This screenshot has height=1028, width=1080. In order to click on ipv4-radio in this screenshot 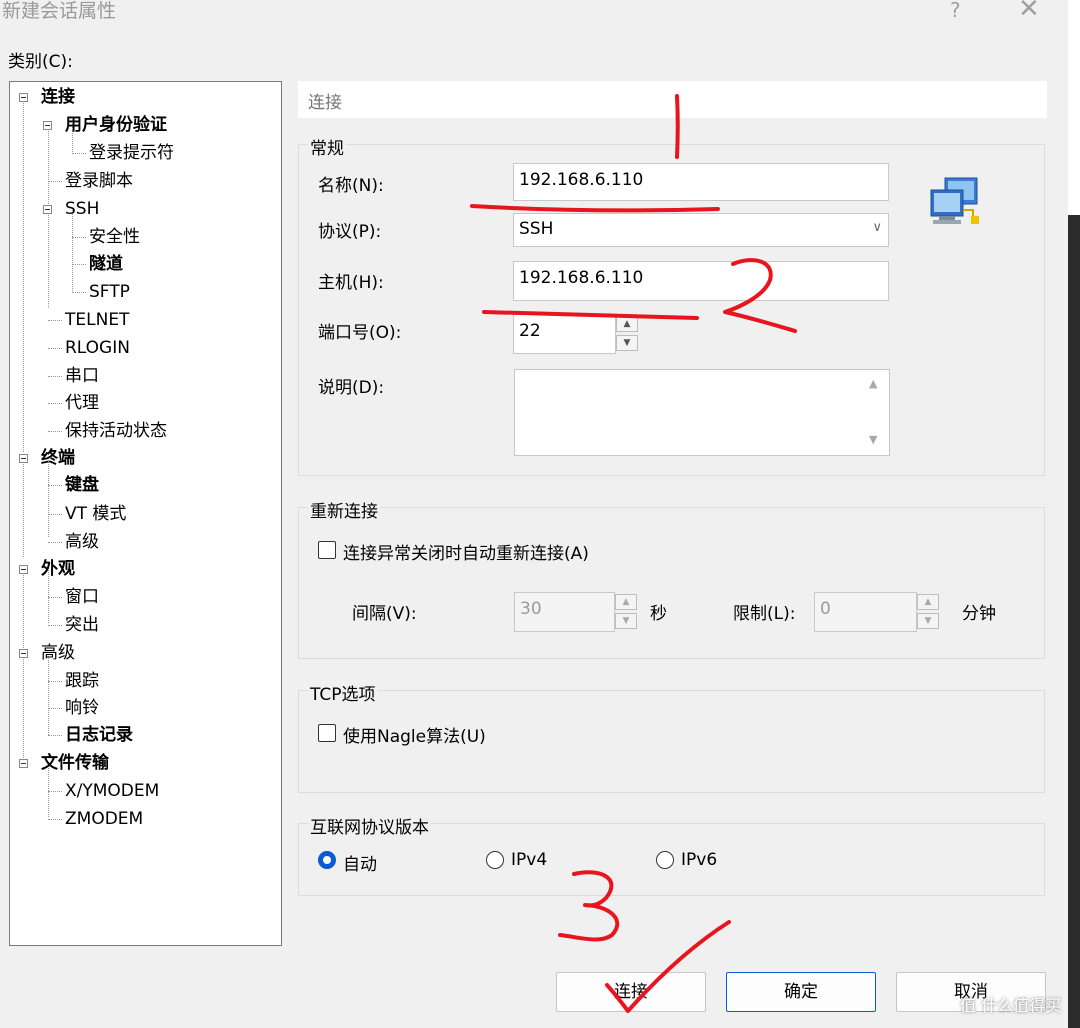, I will do `click(495, 860)`.